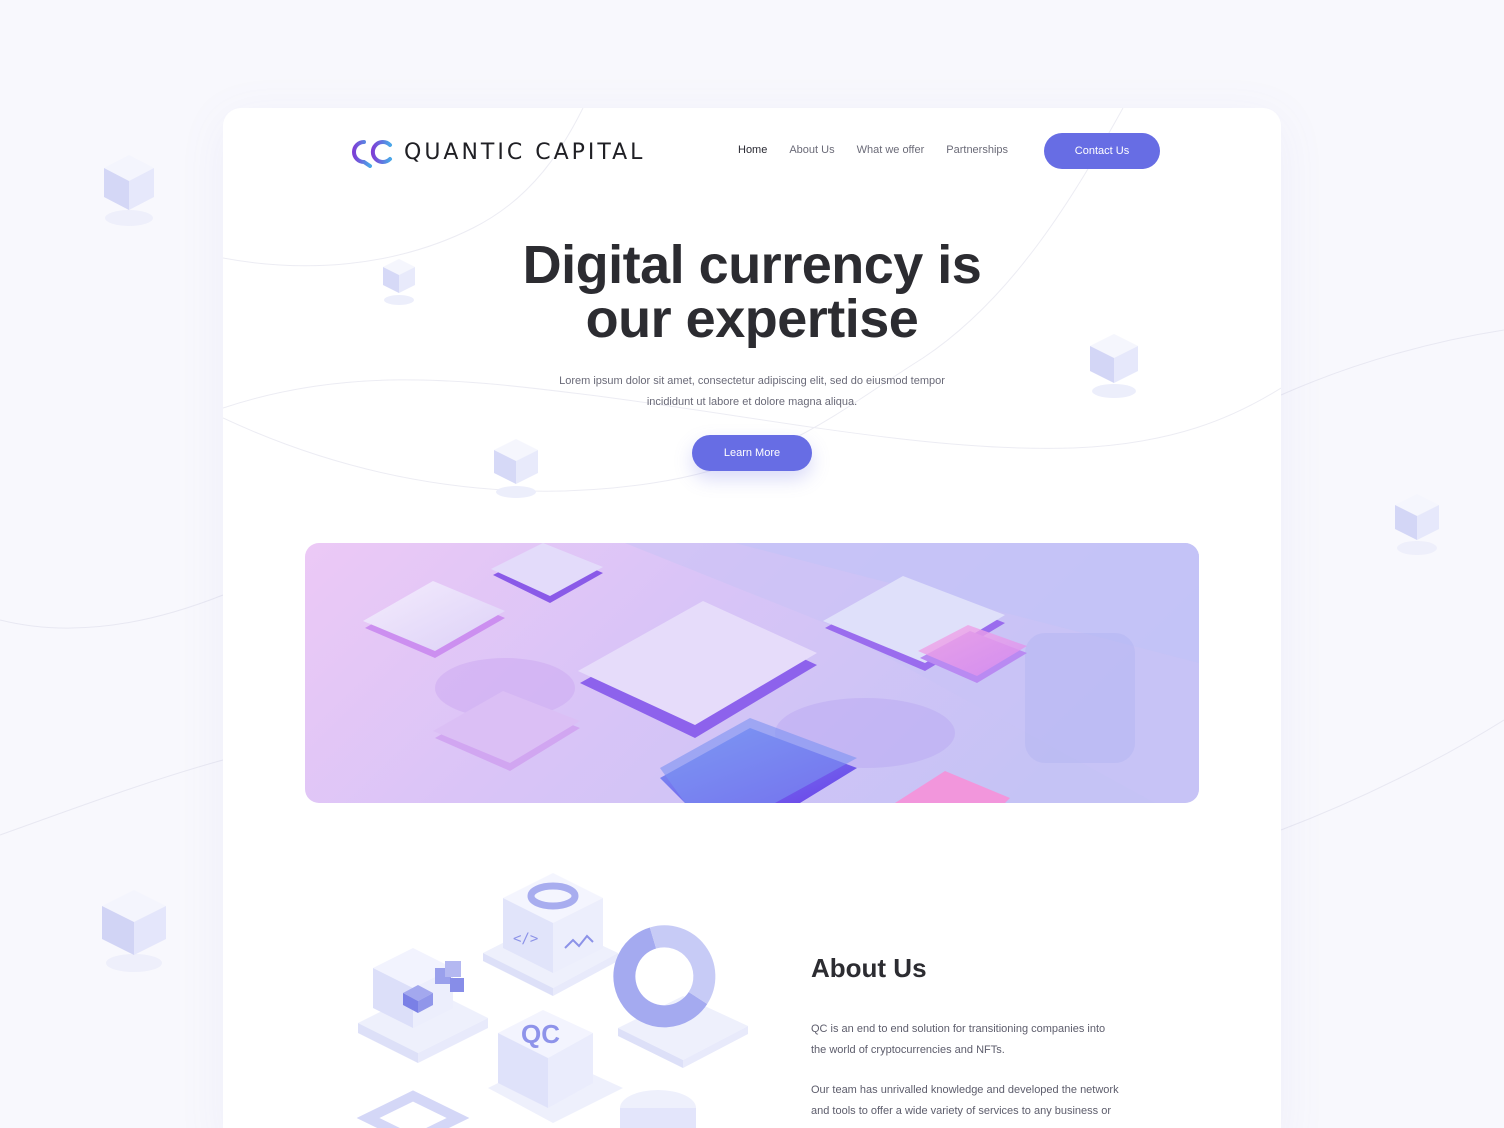 The height and width of the screenshot is (1128, 1504). I want to click on main-nav: Home About Us What we offer Partnerships, so click(884, 150).